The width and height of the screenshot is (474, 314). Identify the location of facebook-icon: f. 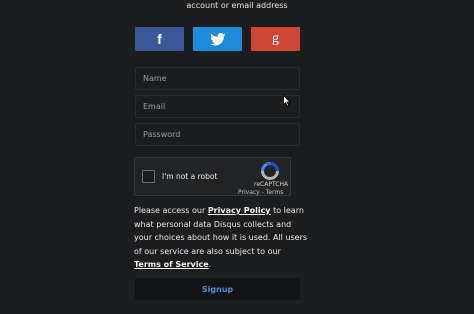
(159, 39).